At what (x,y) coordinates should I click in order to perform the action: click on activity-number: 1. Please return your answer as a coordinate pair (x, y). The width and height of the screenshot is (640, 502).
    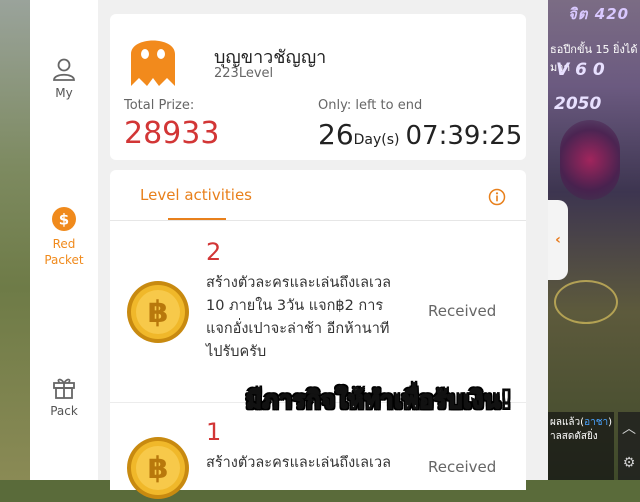
    Looking at the image, I should click on (214, 432).